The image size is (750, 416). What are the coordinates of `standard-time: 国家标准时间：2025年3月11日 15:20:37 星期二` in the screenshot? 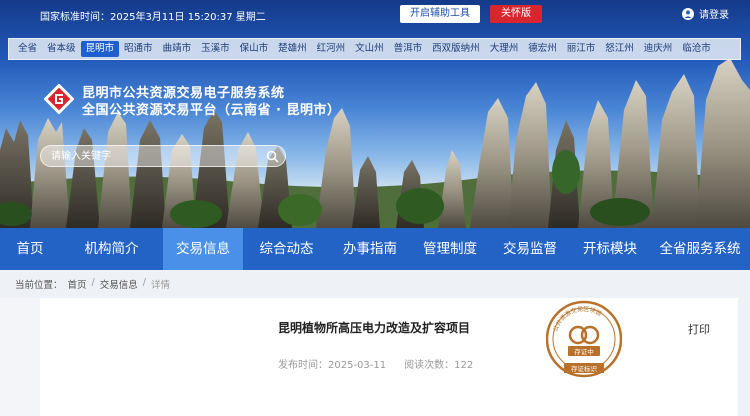 It's located at (153, 15).